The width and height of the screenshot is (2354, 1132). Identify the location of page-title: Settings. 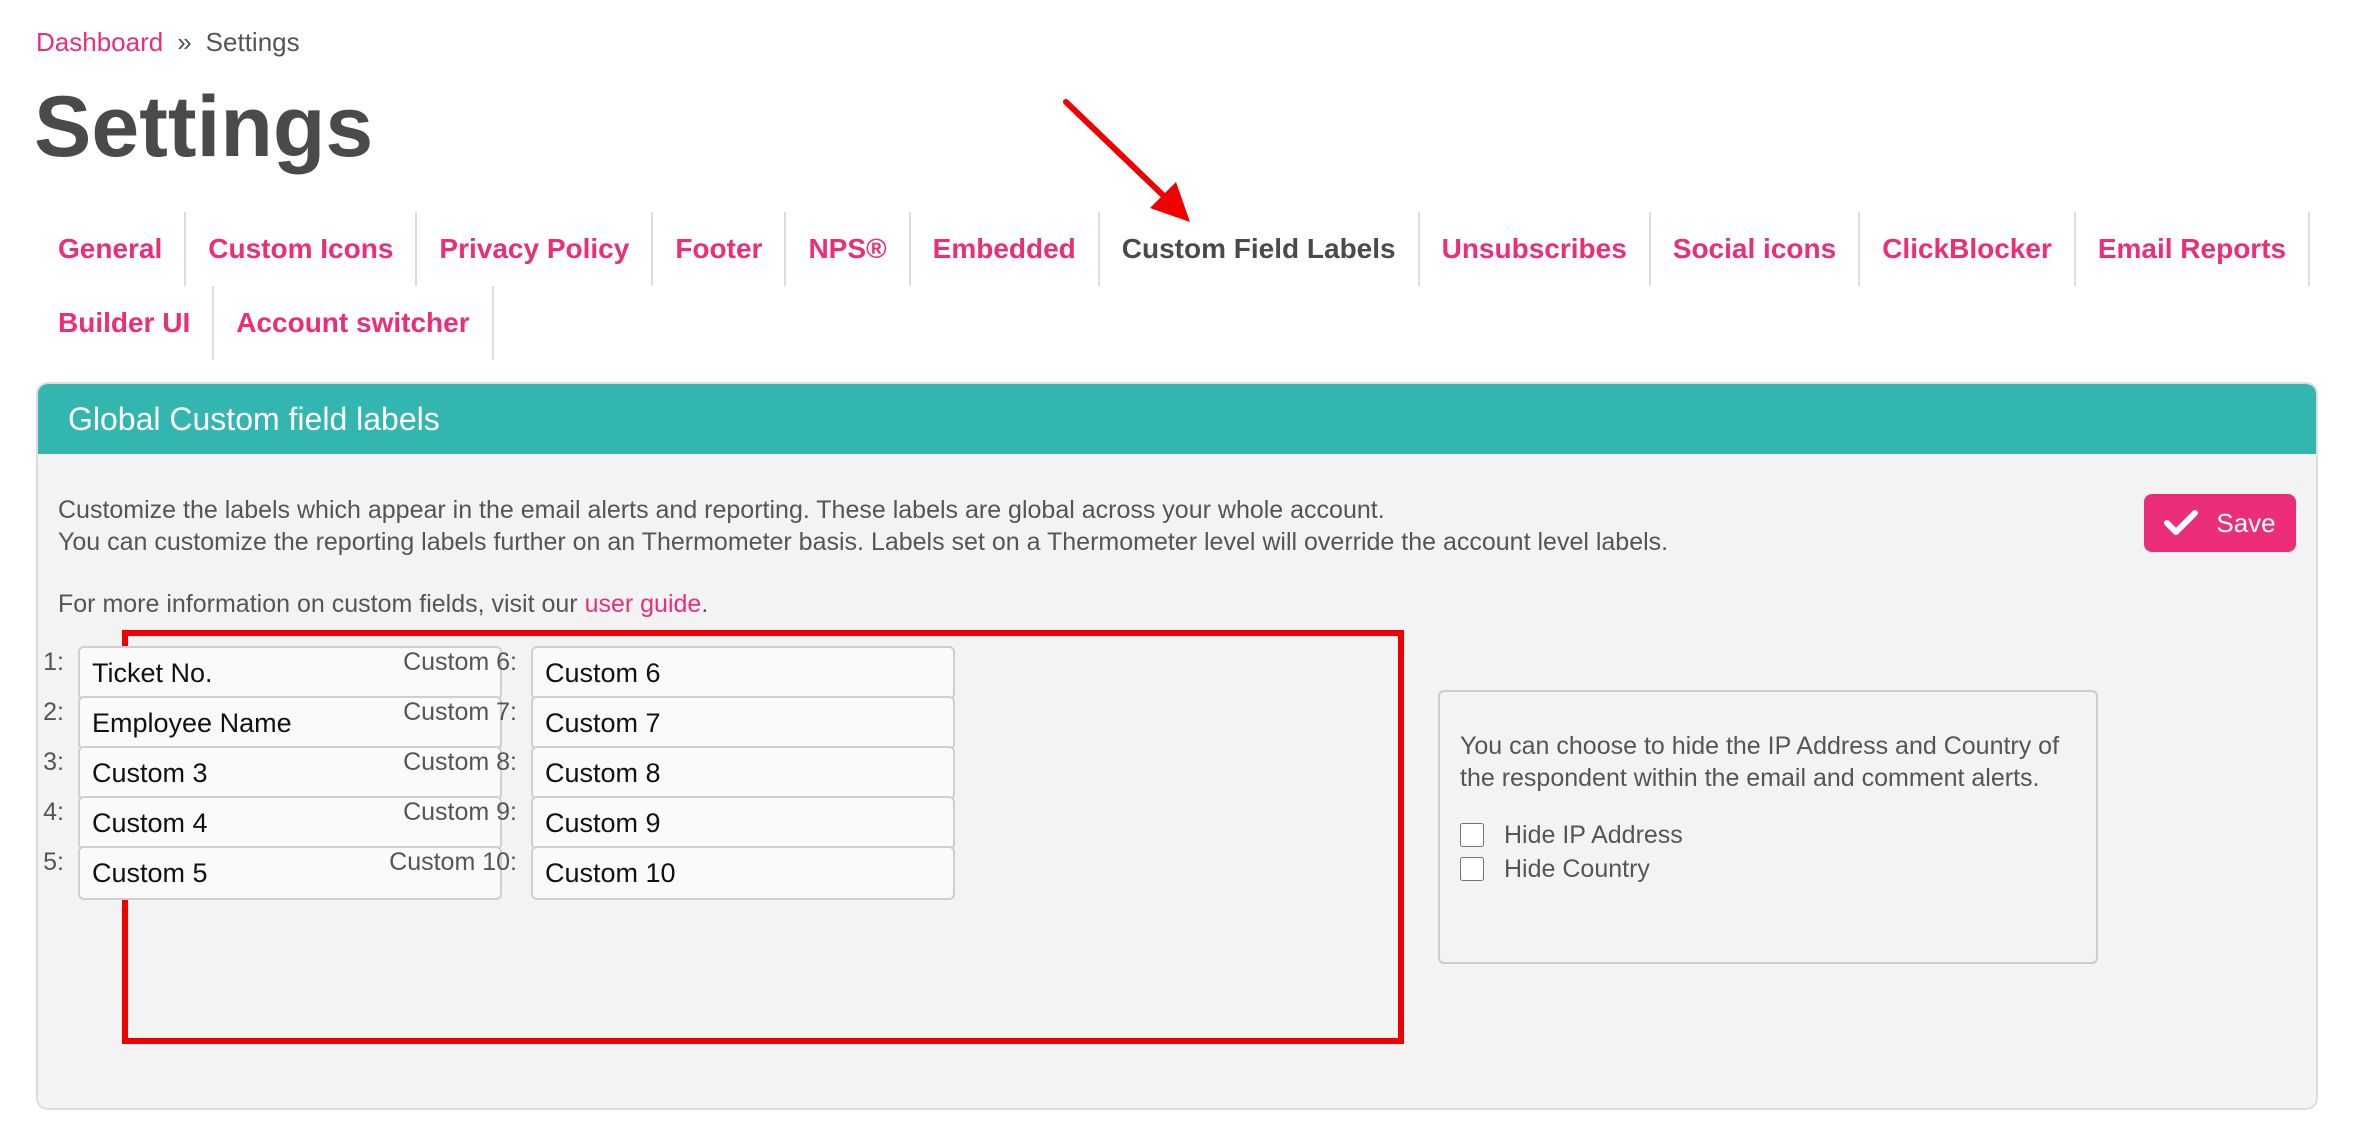
(204, 127).